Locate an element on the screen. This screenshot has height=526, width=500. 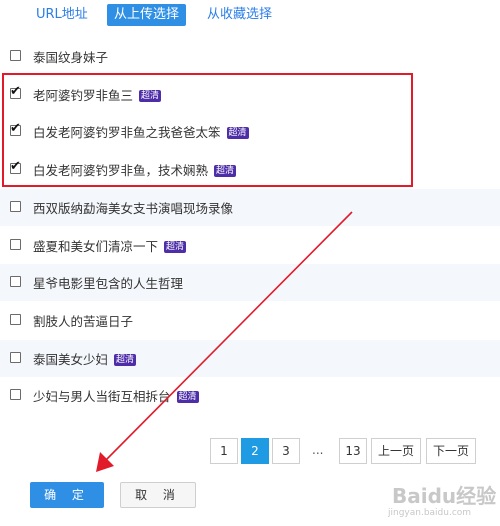
list-item: ✔ 星爷电影里包含的人生哲理 is located at coordinates (250, 282).